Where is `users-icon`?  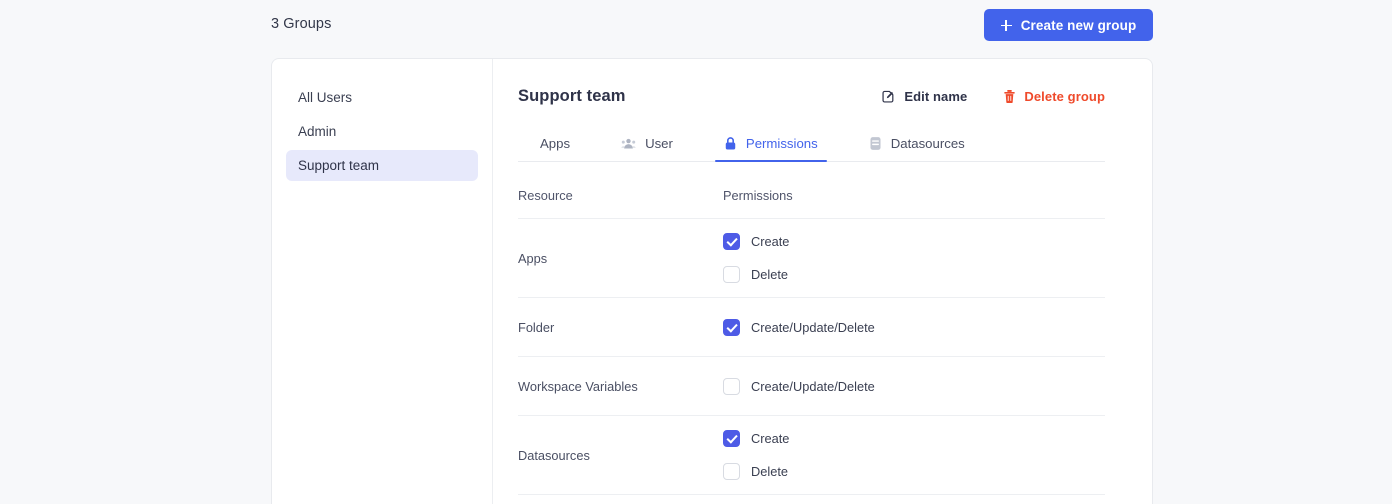 users-icon is located at coordinates (628, 143).